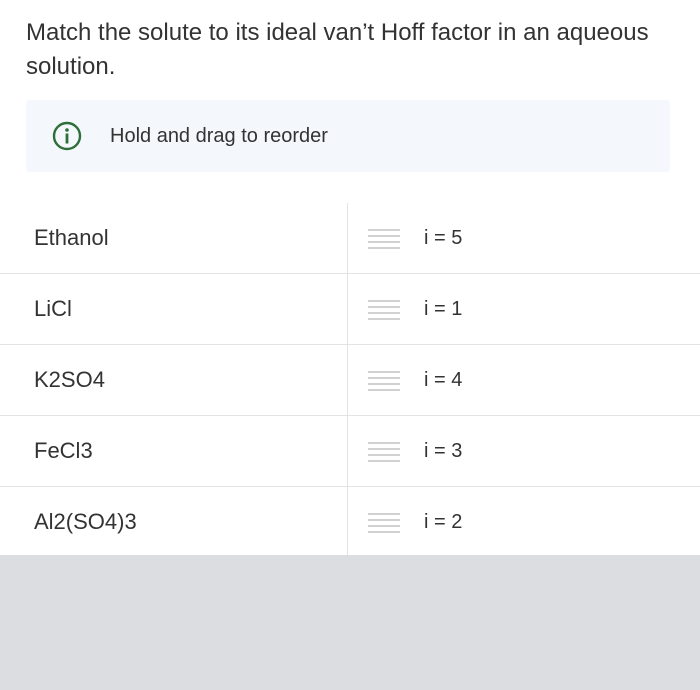 The width and height of the screenshot is (700, 690). I want to click on info-icon, so click(67, 136).